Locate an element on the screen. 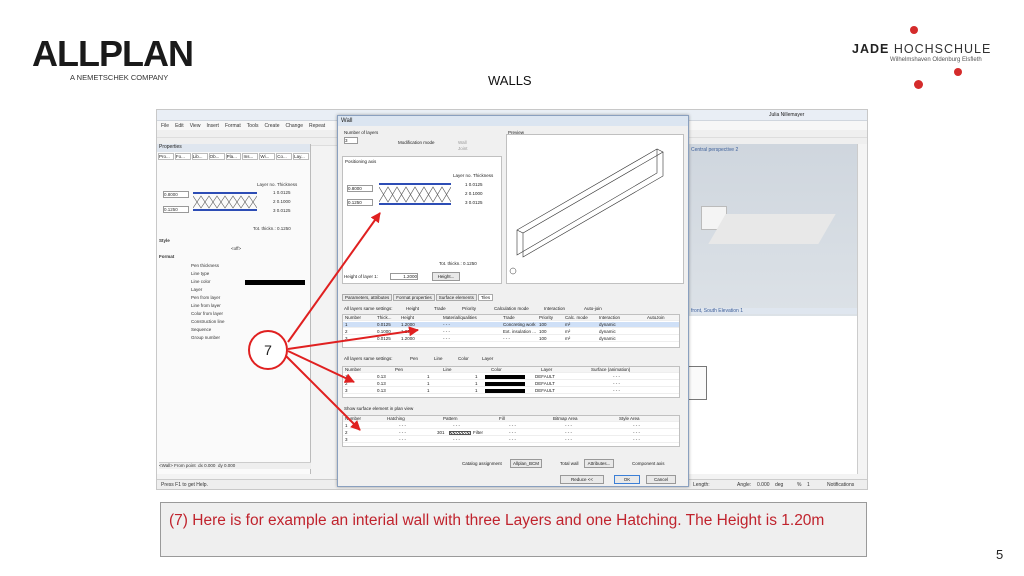 The image size is (1024, 576). menu-create: Create is located at coordinates (271, 126).